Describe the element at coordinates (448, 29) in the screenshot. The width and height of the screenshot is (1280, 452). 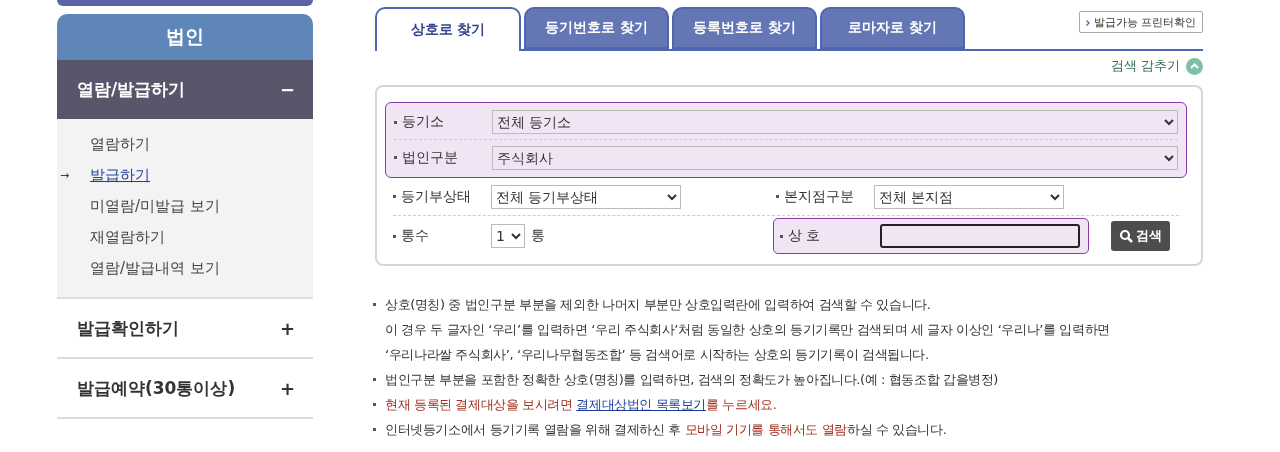
I see `search-tab: 상호로 찾기` at that location.